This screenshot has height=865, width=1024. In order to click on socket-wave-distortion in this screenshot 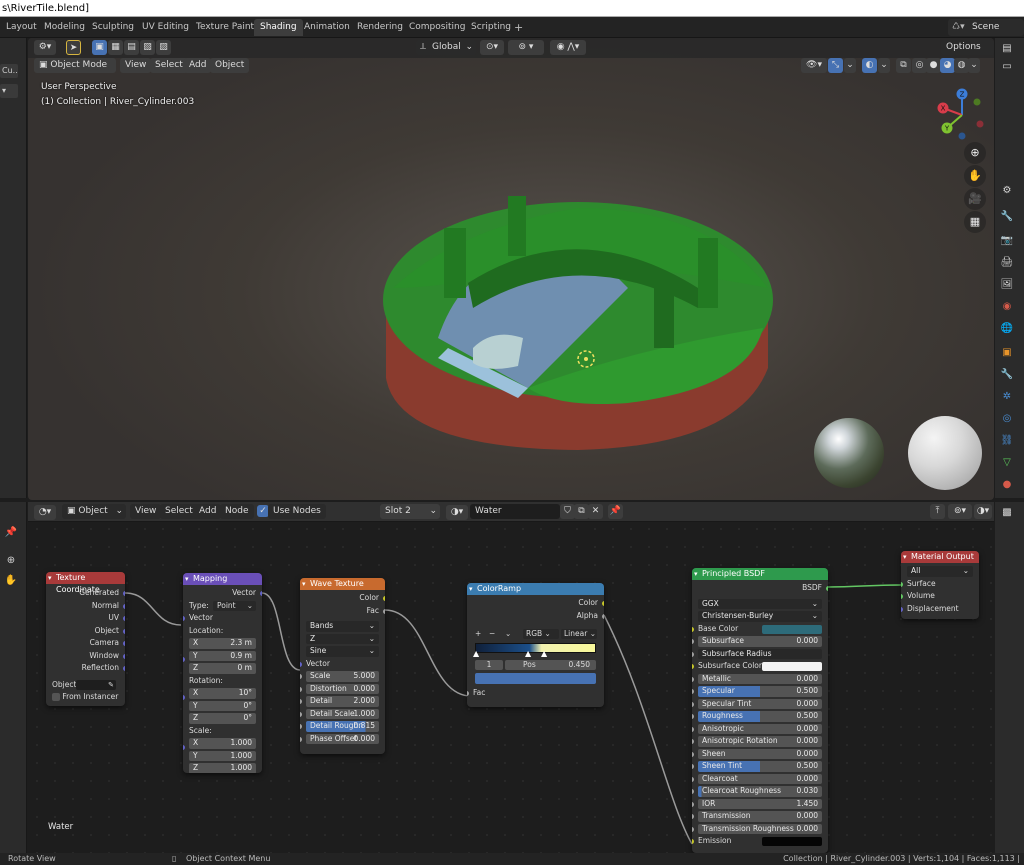, I will do `click(301, 689)`.